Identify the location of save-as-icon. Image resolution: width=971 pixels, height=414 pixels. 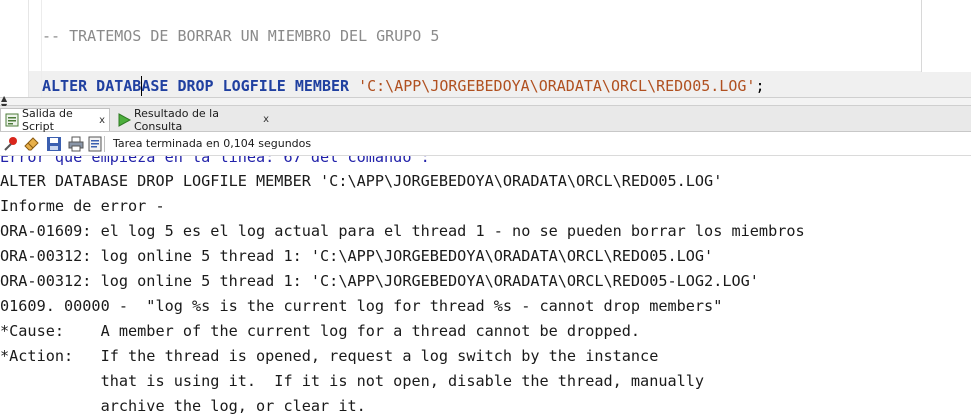
(96, 144).